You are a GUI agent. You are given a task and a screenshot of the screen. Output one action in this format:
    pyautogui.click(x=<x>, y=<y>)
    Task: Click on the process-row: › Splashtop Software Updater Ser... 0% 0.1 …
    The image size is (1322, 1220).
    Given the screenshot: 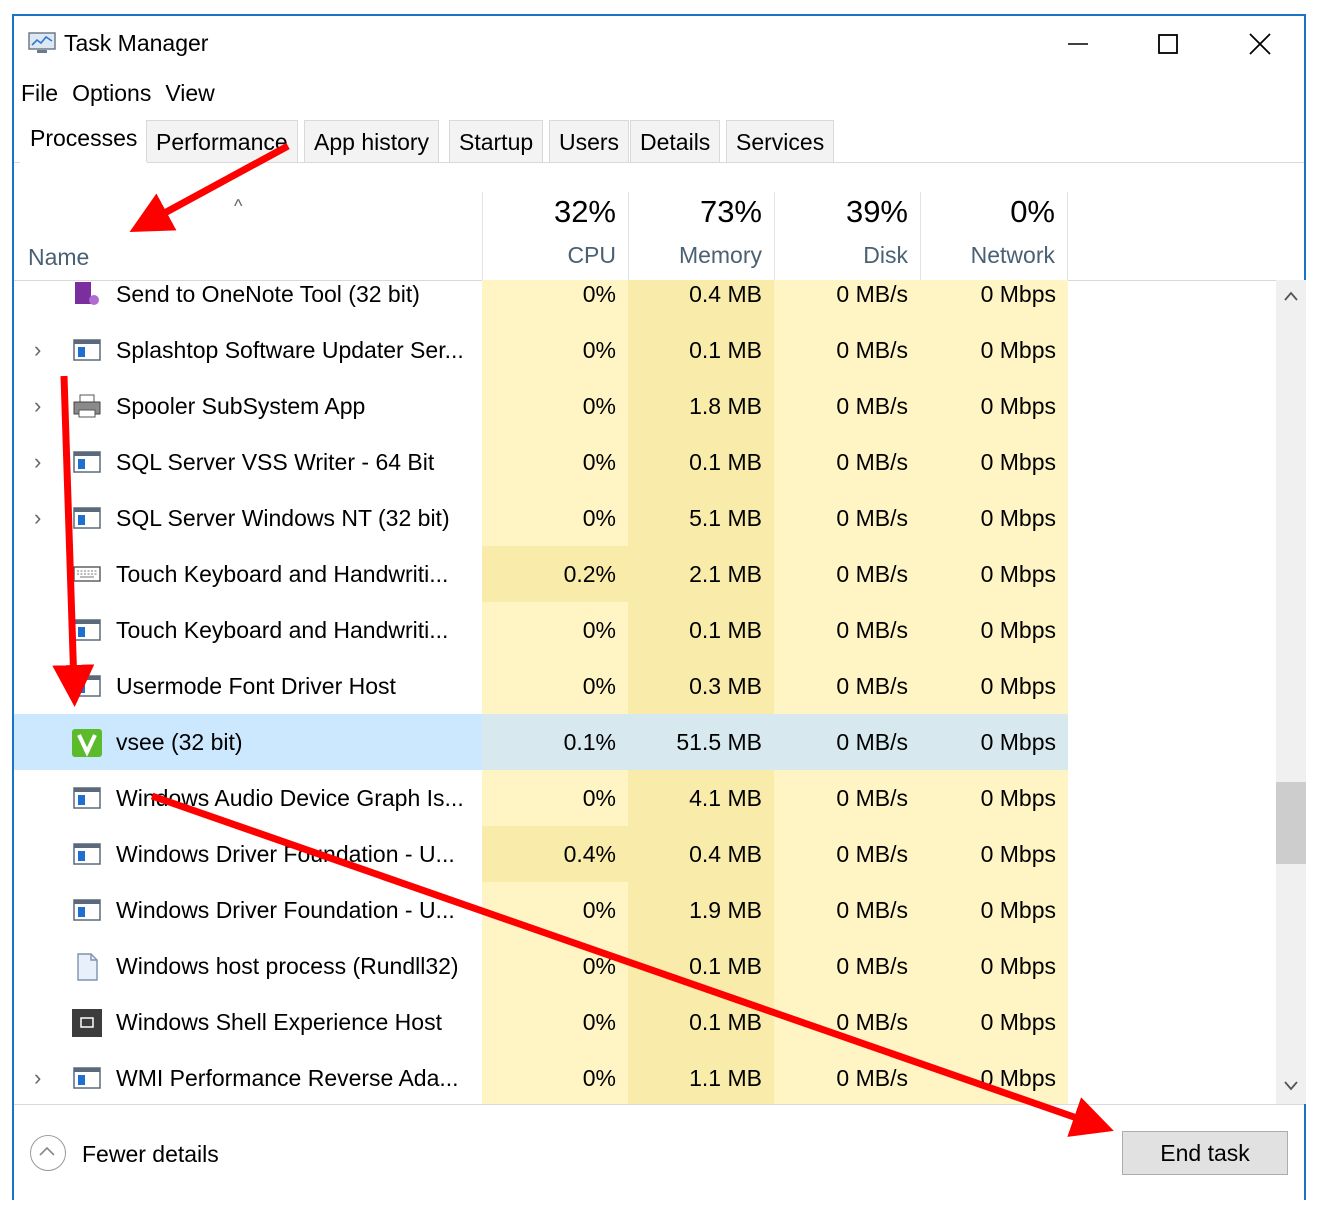 What is the action you would take?
    pyautogui.click(x=541, y=350)
    